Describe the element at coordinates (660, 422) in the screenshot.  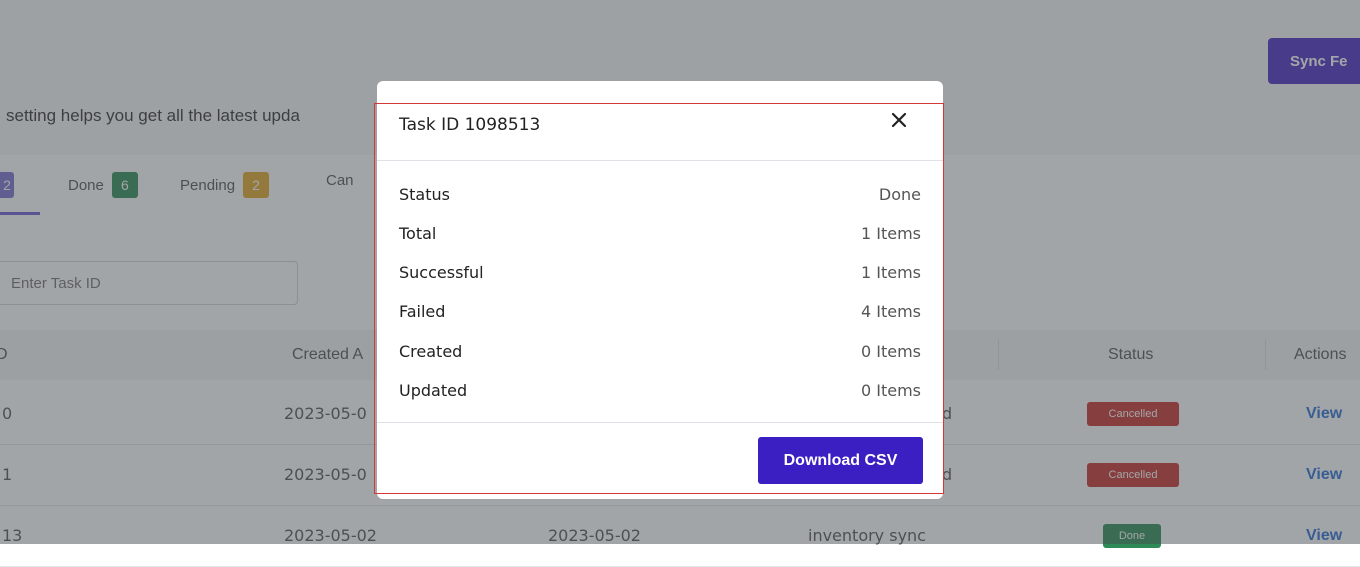
I see `modal-footer-divider` at that location.